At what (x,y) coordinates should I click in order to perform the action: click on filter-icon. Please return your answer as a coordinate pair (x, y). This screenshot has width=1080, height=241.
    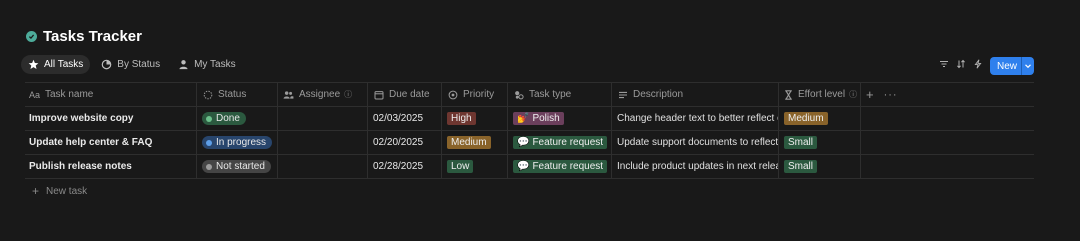
    Looking at the image, I should click on (943, 63).